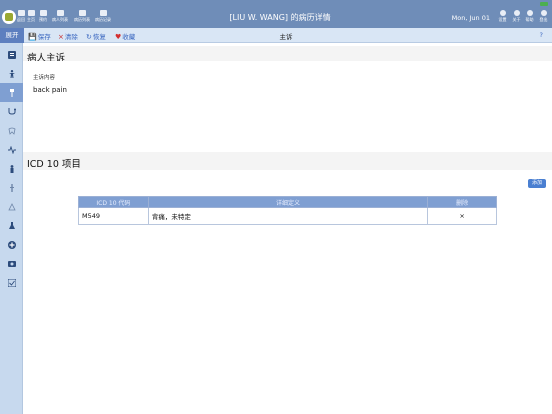 This screenshot has width=552, height=414. Describe the element at coordinates (516, 13) in the screenshot. I see `list-icon` at that location.